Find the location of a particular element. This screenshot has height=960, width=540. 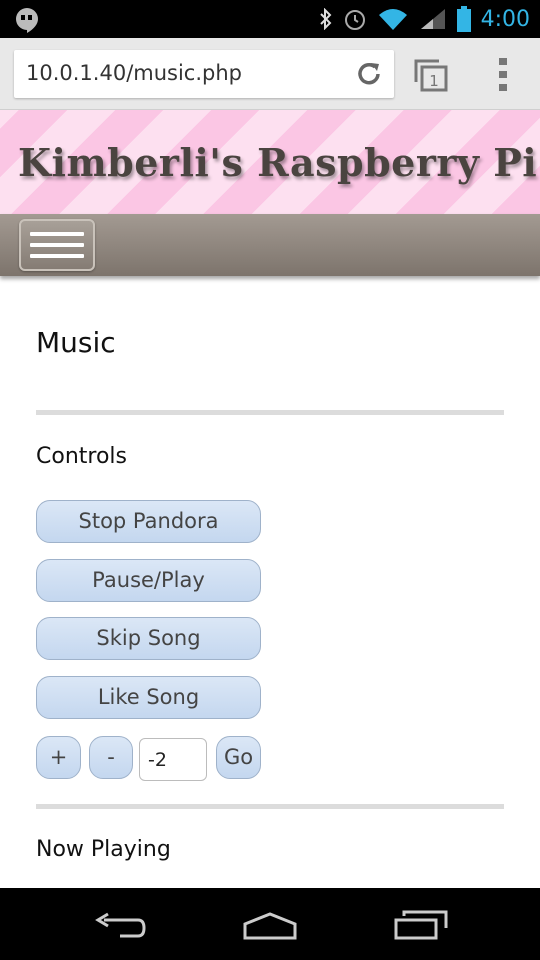

skip-song-button: Skip Song is located at coordinates (148, 638).